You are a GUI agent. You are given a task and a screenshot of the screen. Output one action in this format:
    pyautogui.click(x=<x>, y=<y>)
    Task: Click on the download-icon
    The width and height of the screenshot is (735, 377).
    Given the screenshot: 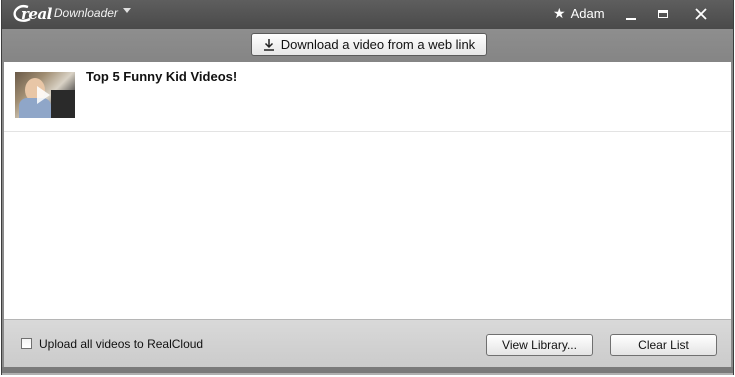 What is the action you would take?
    pyautogui.click(x=268, y=45)
    